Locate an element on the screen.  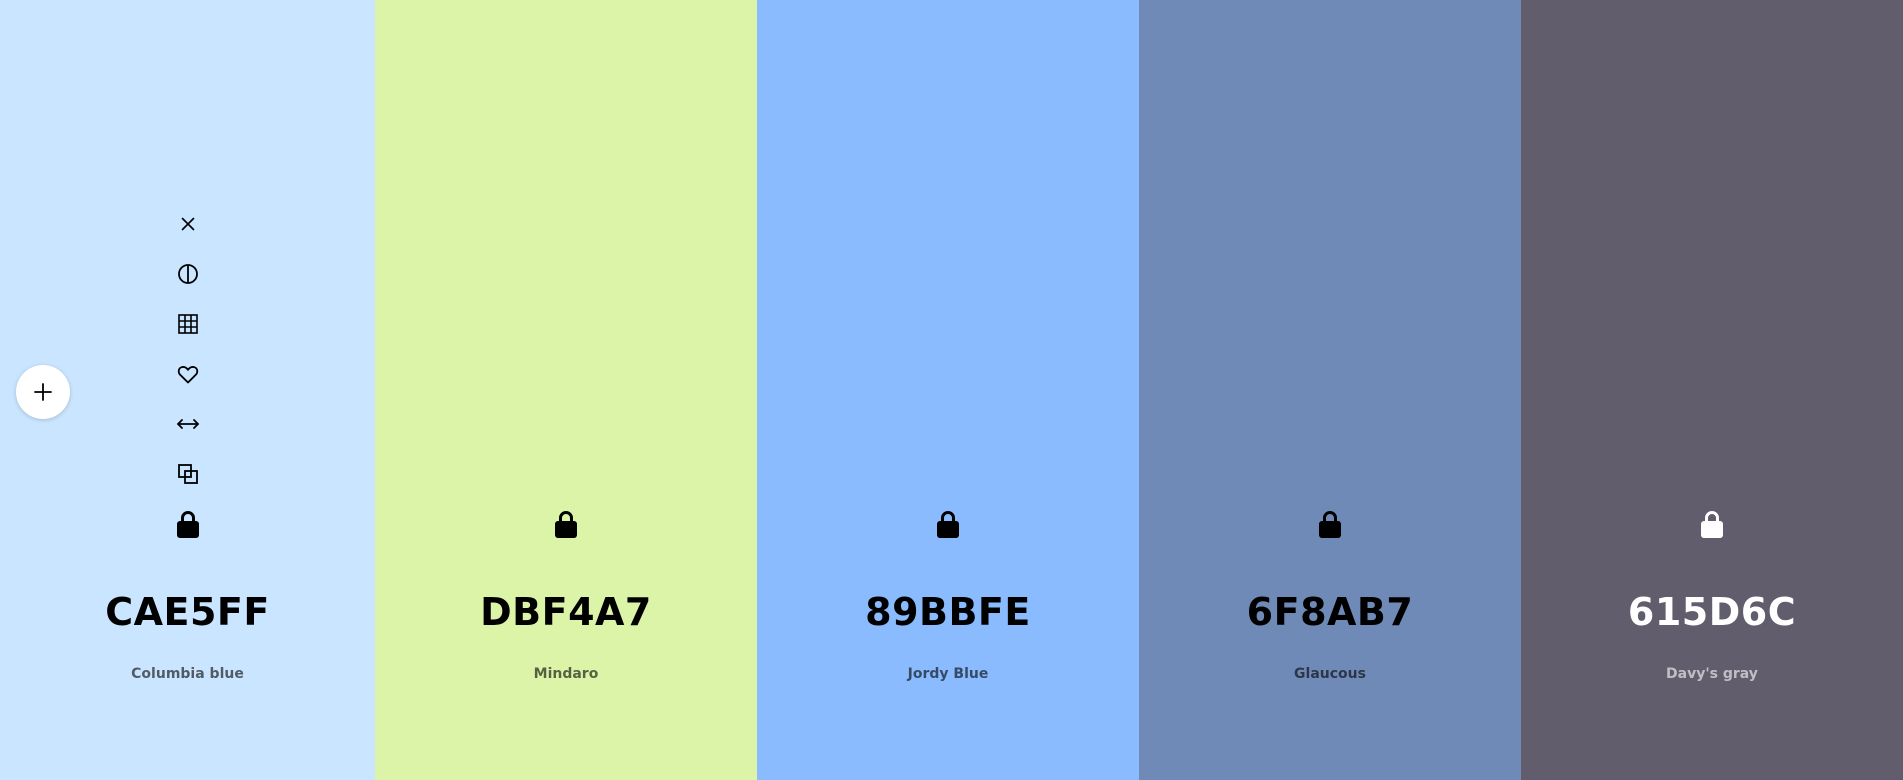
hex-code: 6F8AB7 is located at coordinates (1330, 612).